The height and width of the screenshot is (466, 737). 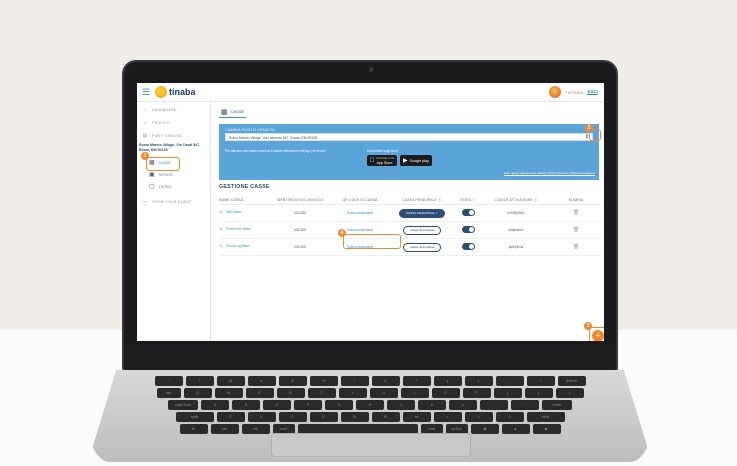 What do you see at coordinates (145, 156) in the screenshot?
I see `callout-1: 1` at bounding box center [145, 156].